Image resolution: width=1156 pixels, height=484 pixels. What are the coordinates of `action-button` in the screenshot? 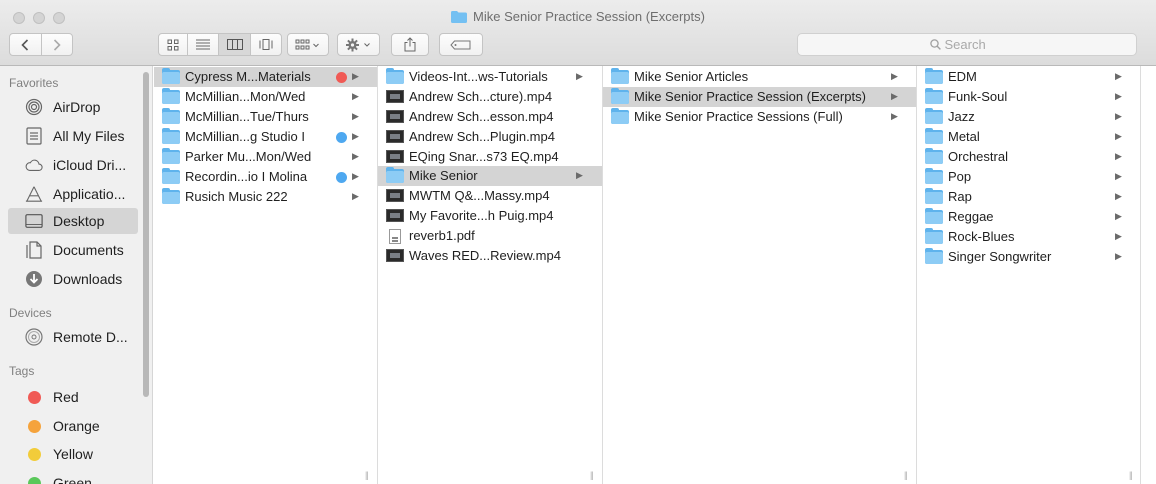 It's located at (358, 44).